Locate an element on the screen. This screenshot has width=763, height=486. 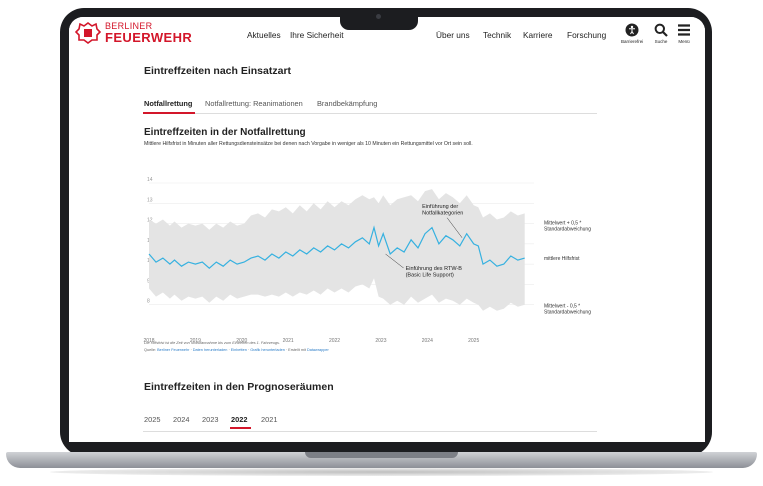
search-button: Suche is located at coordinates (661, 33).